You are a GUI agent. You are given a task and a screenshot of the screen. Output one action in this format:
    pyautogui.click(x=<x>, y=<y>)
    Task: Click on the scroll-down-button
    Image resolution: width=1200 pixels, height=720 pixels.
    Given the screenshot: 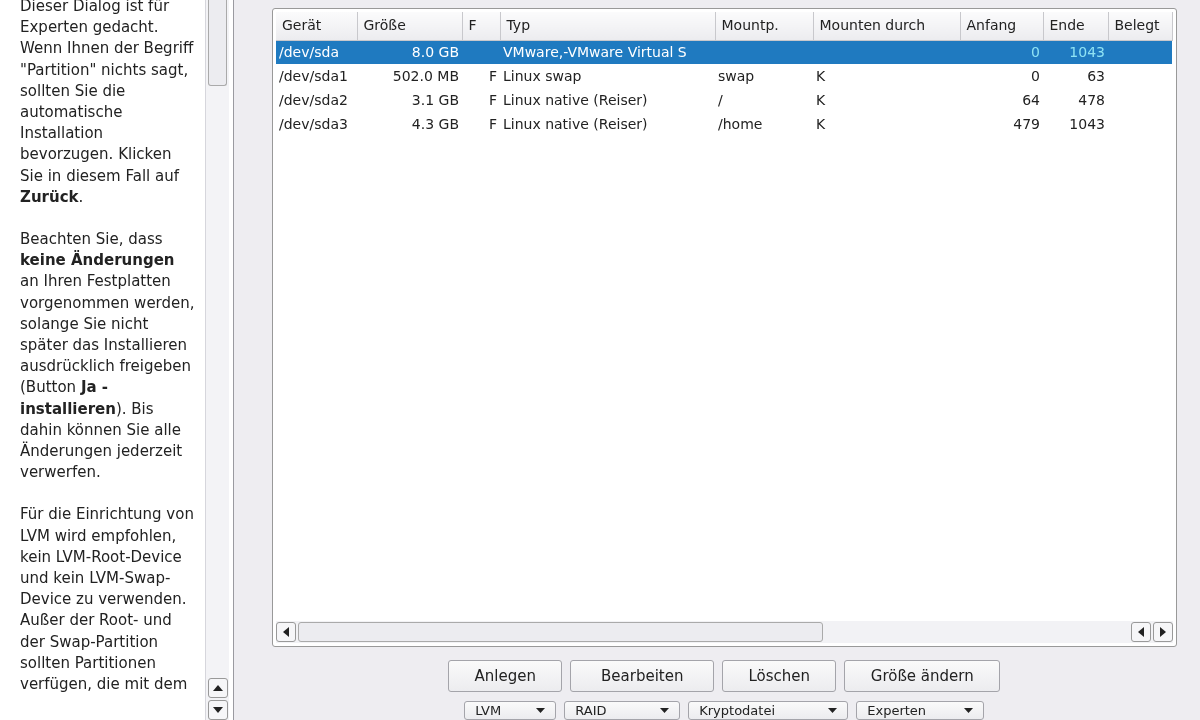 What is the action you would take?
    pyautogui.click(x=218, y=710)
    